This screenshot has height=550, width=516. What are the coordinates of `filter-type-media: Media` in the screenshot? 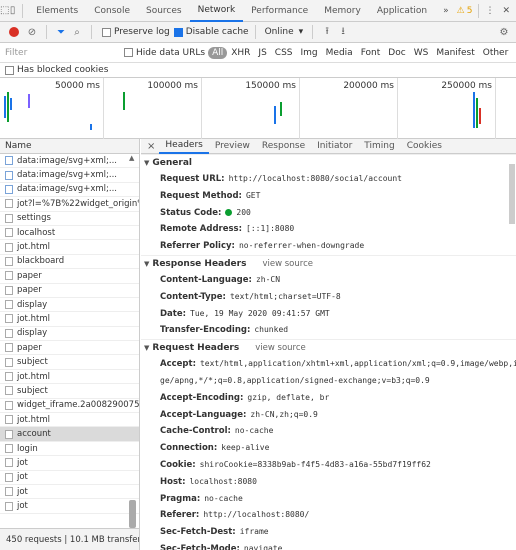 It's located at (339, 53).